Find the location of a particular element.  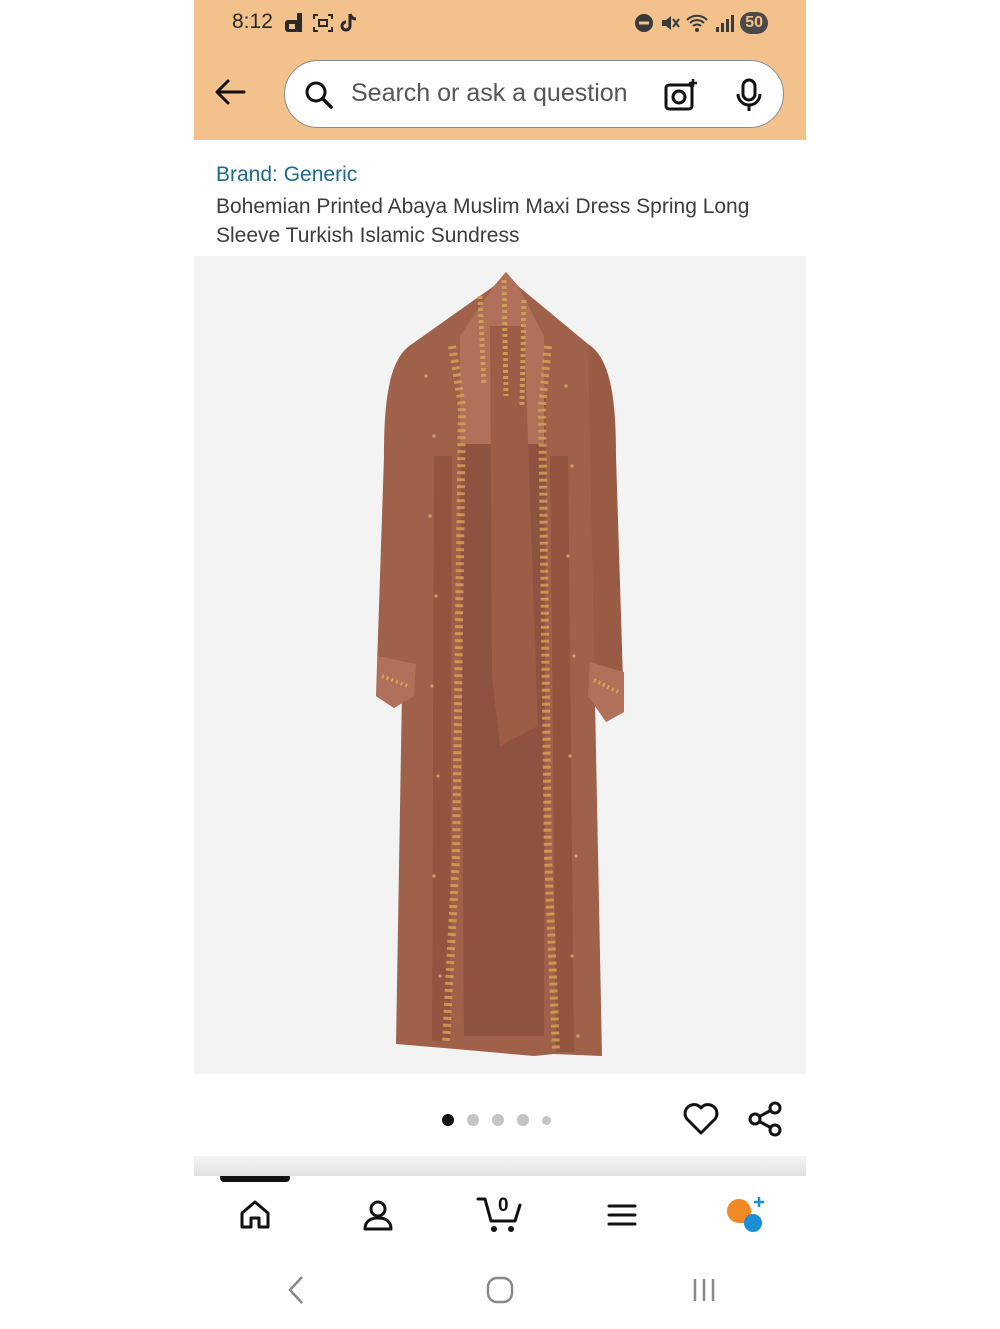

nav-menu is located at coordinates (622, 1215).